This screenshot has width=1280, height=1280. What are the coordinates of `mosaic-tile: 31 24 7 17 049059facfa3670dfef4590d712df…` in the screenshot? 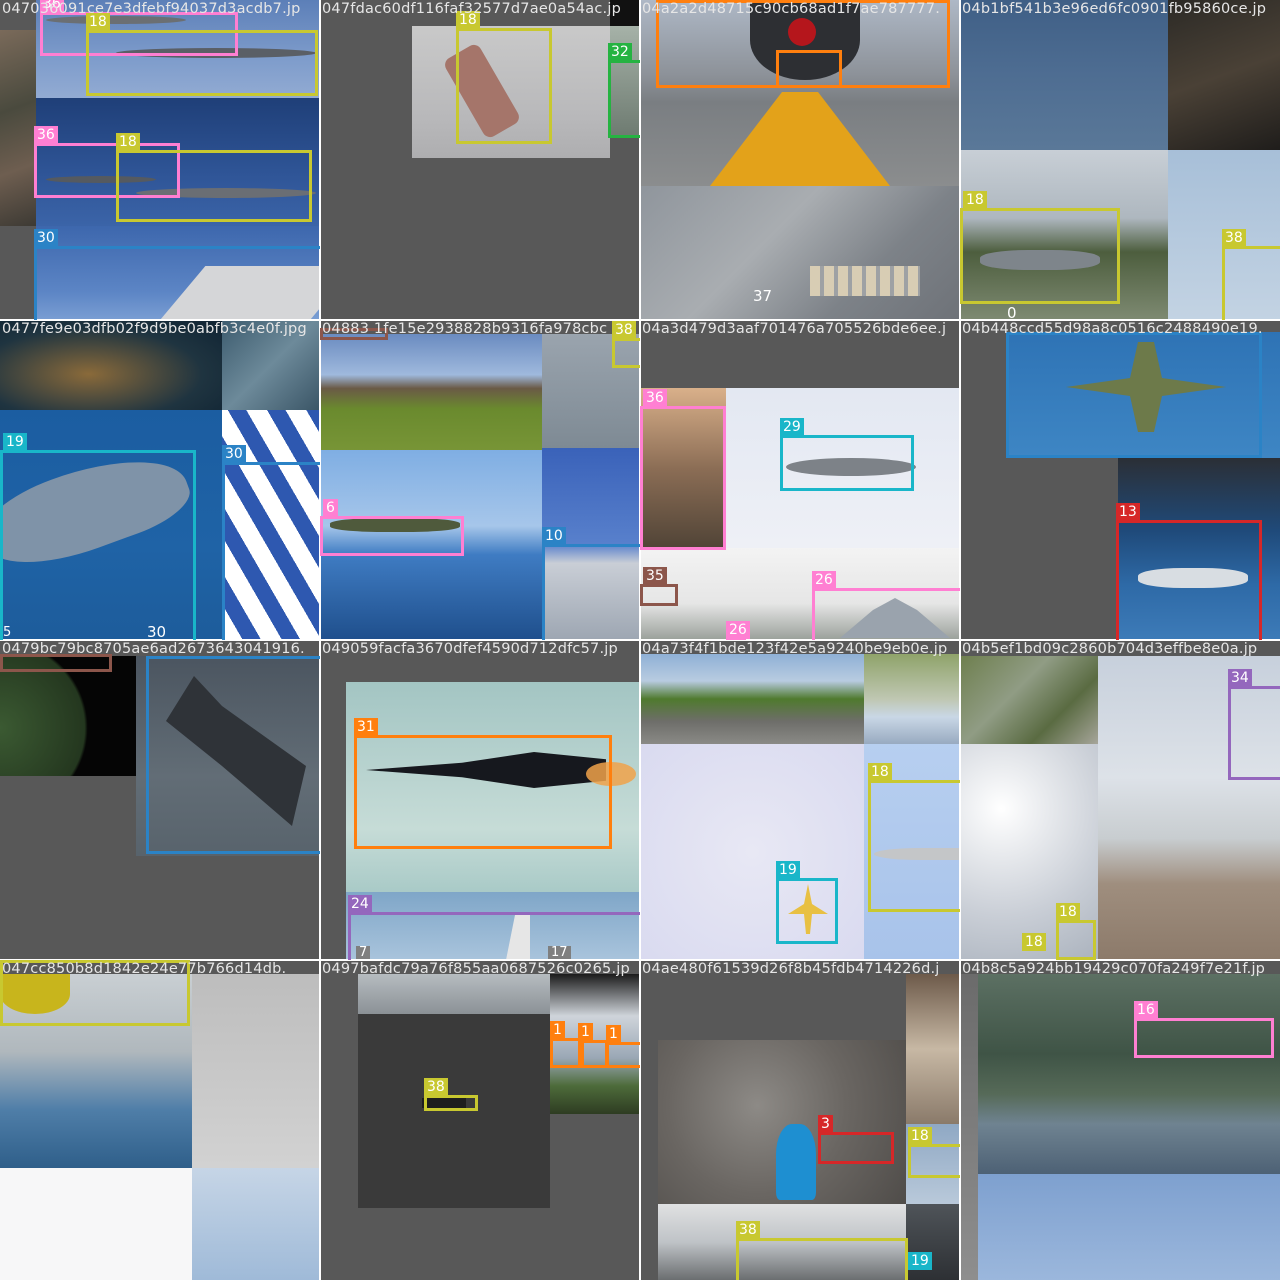 It's located at (480, 800).